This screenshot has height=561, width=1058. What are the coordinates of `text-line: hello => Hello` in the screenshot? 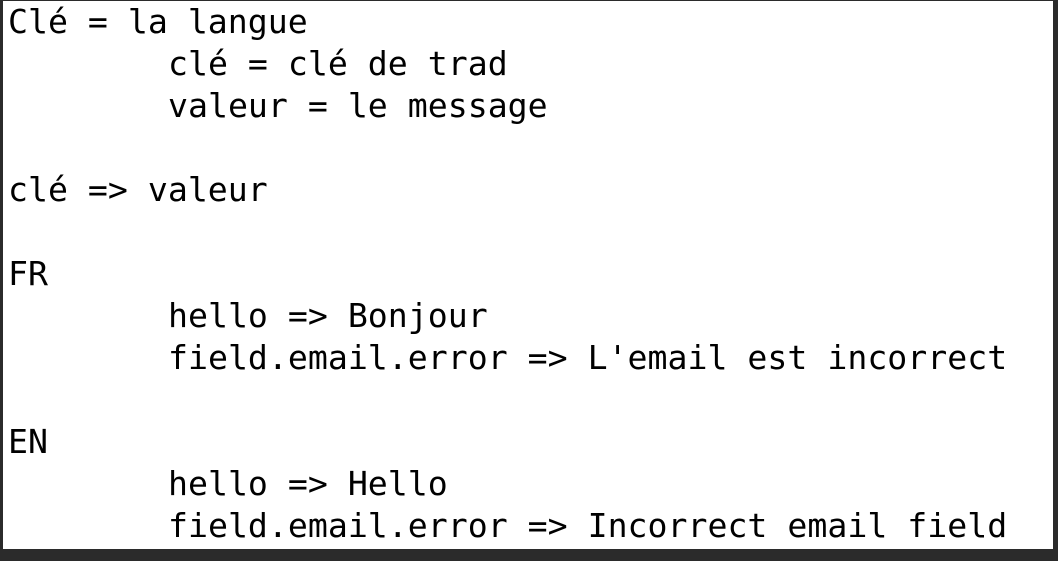 It's located at (308, 483).